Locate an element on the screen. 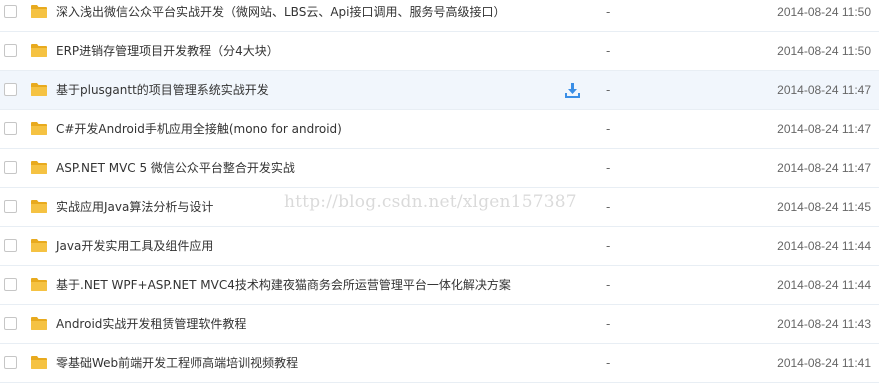 The width and height of the screenshot is (879, 384). download-icon is located at coordinates (572, 90).